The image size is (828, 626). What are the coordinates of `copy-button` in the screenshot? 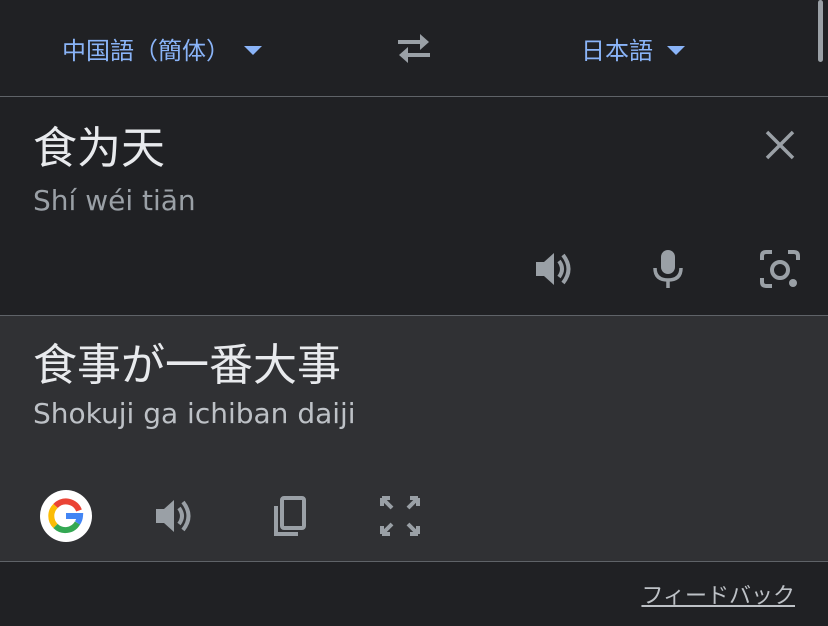 It's located at (288, 516).